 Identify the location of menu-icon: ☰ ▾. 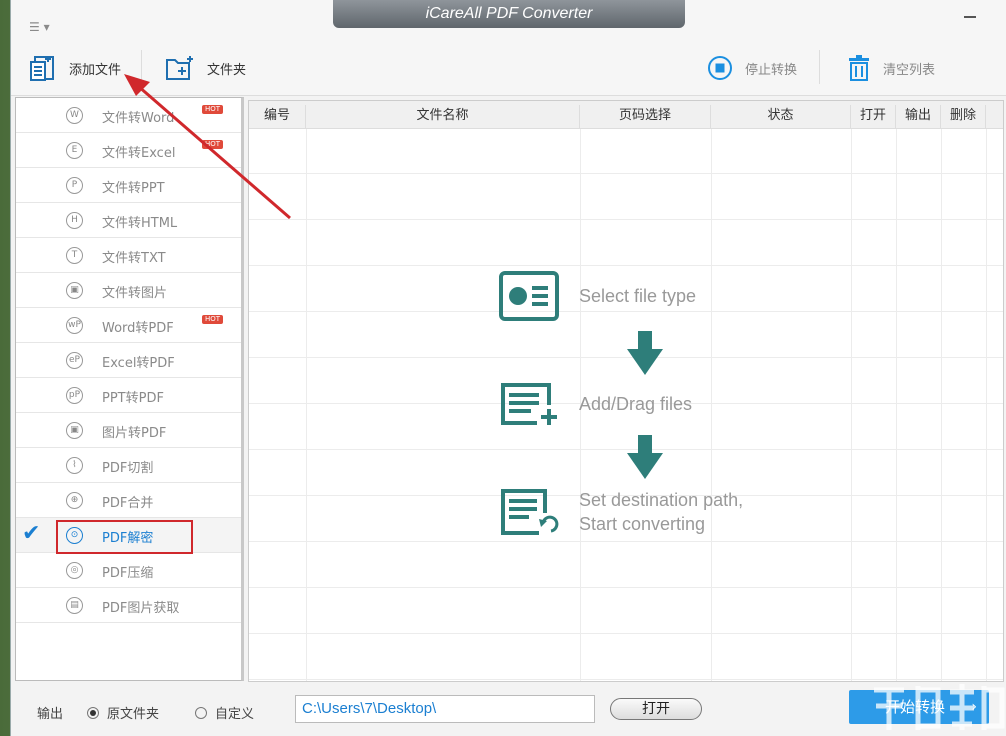
(42, 27).